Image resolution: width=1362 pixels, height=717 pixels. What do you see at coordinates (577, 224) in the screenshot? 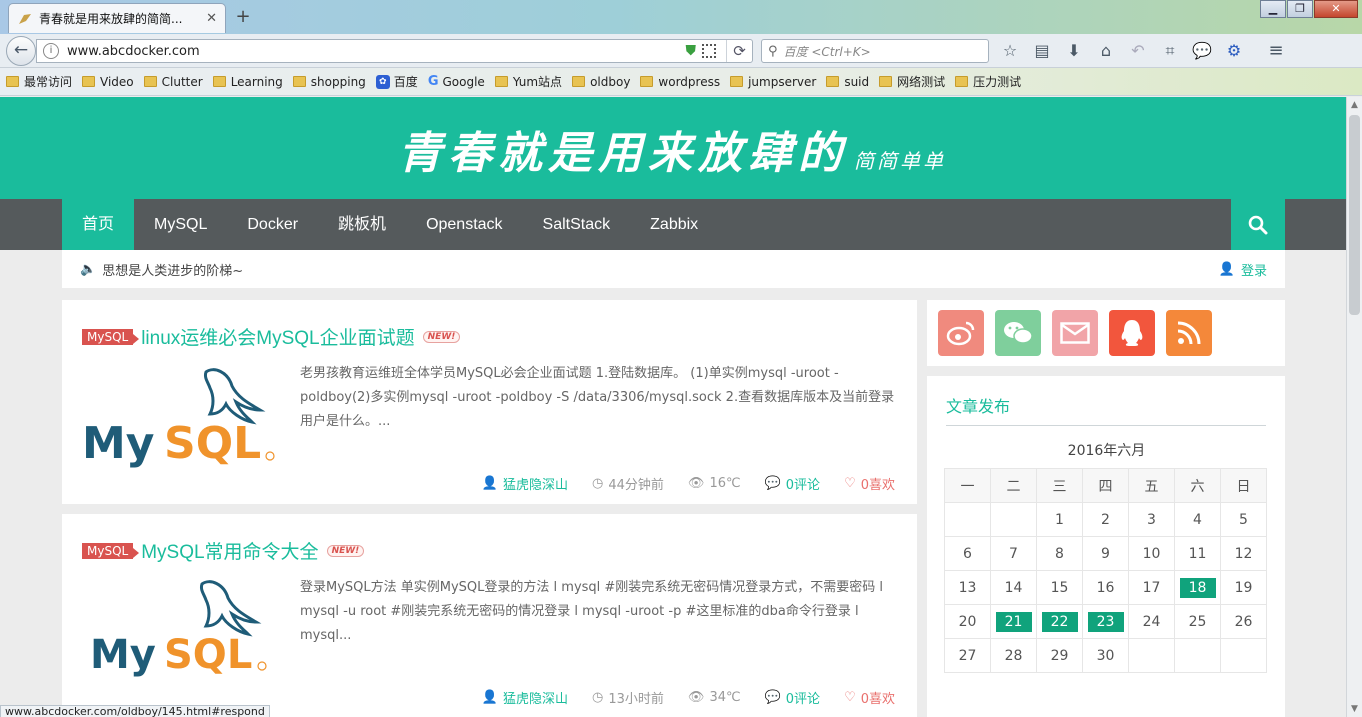
I see `nav-item-saltstack: SaltStack` at bounding box center [577, 224].